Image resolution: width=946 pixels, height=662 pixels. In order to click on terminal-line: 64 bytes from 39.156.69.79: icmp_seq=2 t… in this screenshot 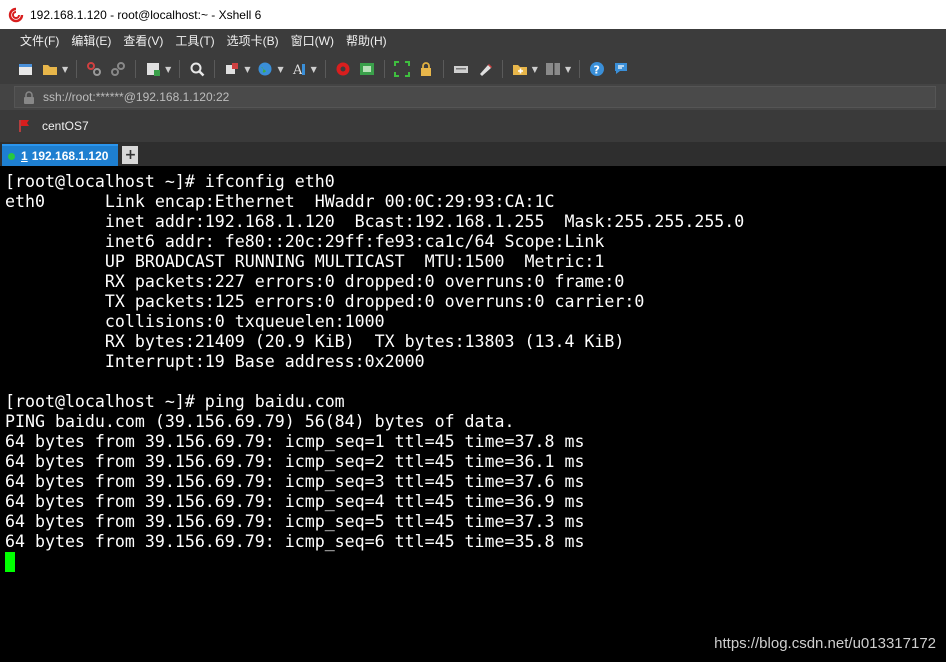, I will do `click(295, 461)`.